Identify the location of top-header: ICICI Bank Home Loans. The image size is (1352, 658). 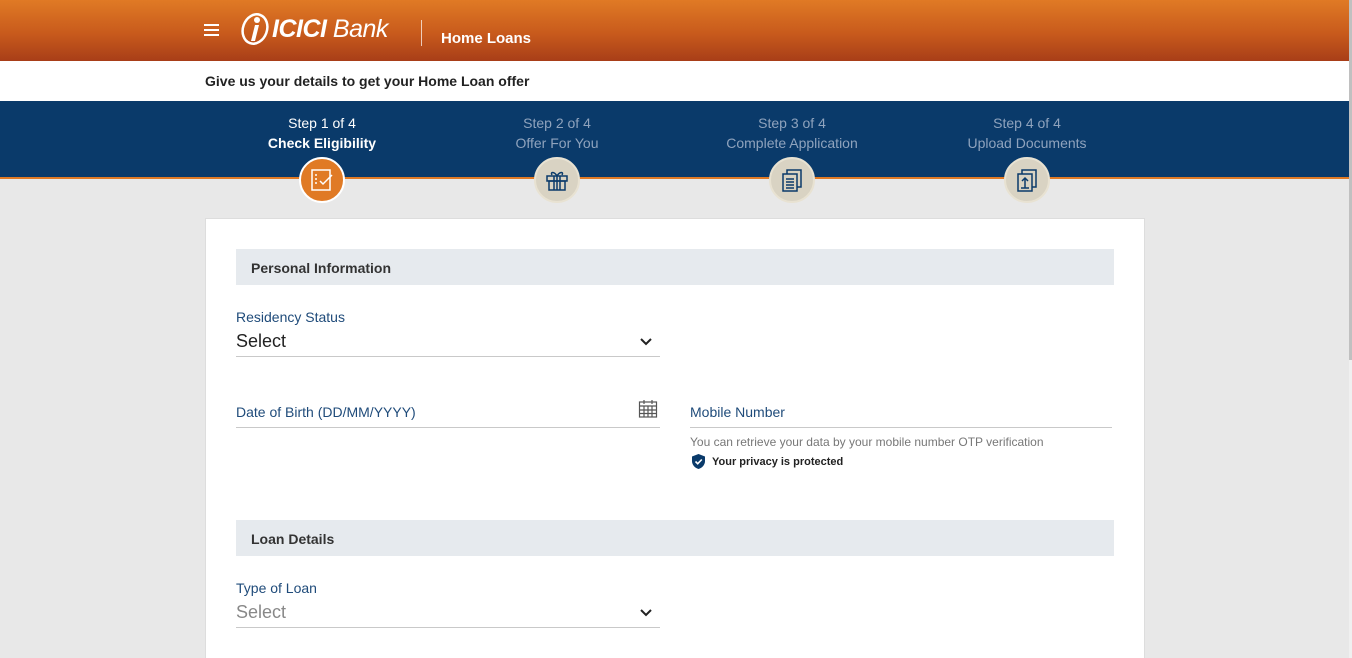
(674, 30).